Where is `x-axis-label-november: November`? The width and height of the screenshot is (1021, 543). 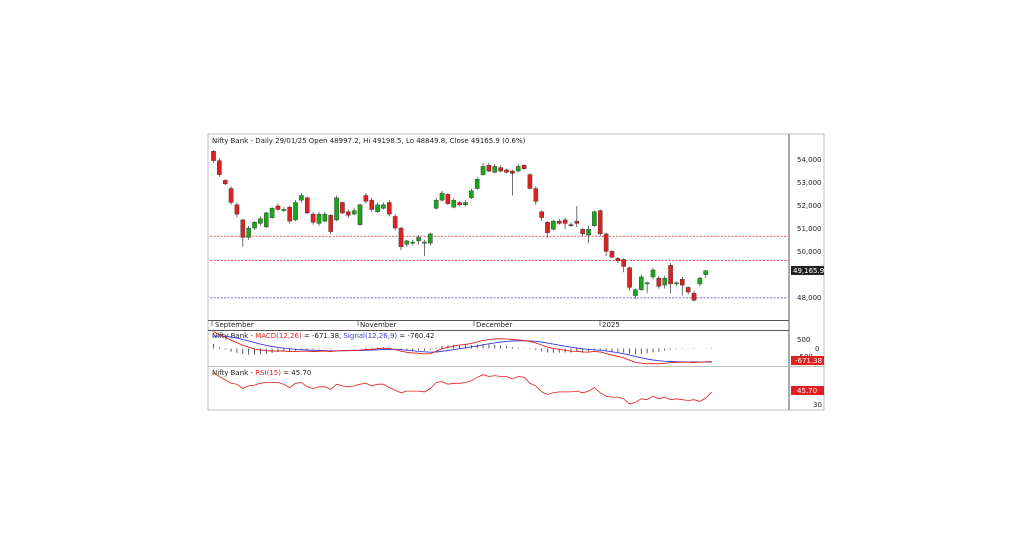
x-axis-label-november: November is located at coordinates (378, 325).